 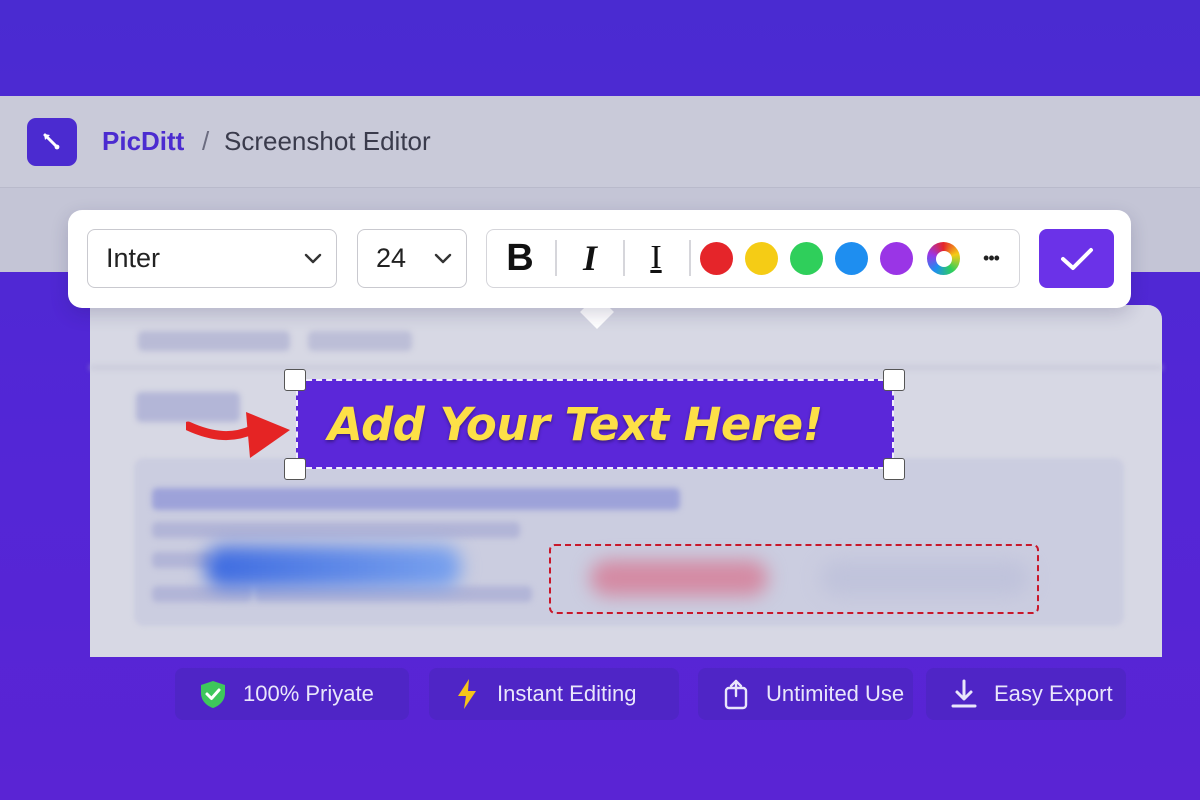 What do you see at coordinates (295, 469) in the screenshot?
I see `resize-handle-bottom-left` at bounding box center [295, 469].